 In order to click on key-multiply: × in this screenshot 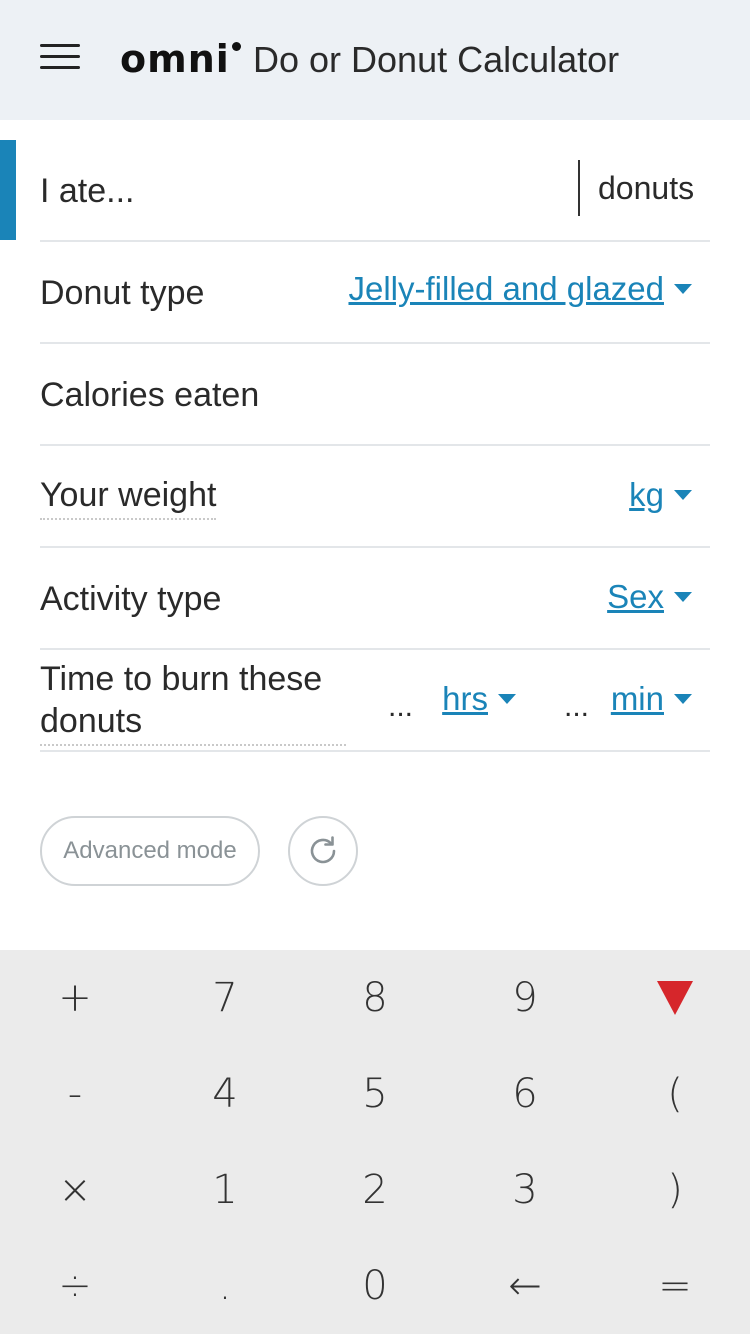, I will do `click(75, 1190)`.